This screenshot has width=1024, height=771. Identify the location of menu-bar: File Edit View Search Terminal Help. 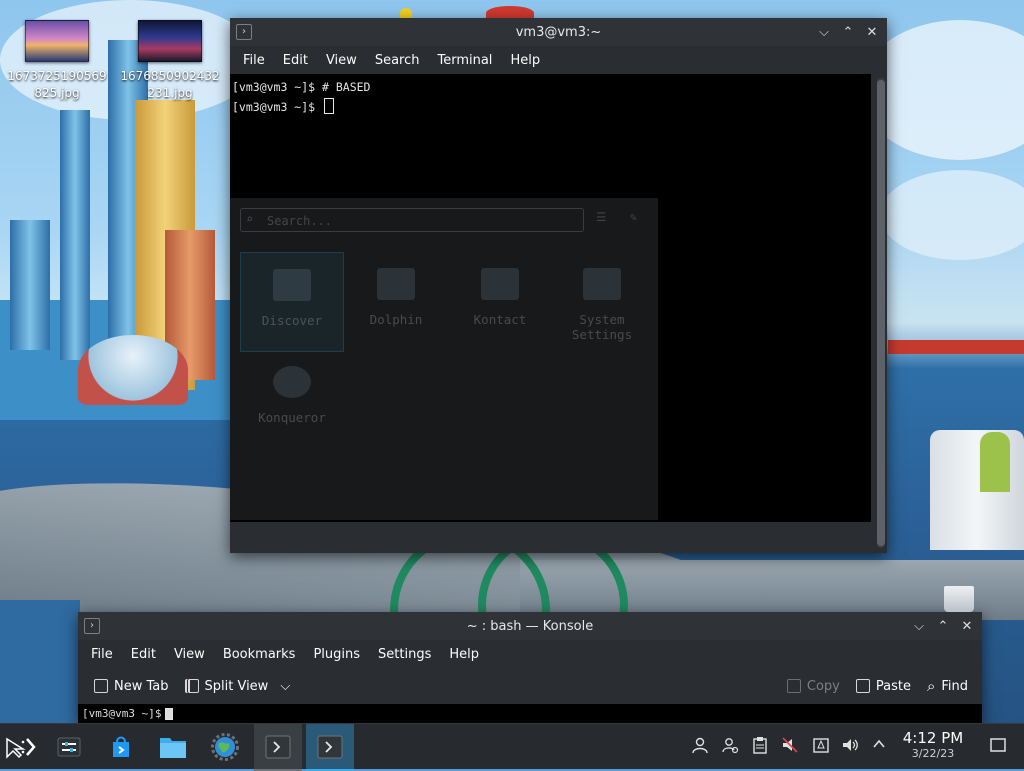
(558, 60).